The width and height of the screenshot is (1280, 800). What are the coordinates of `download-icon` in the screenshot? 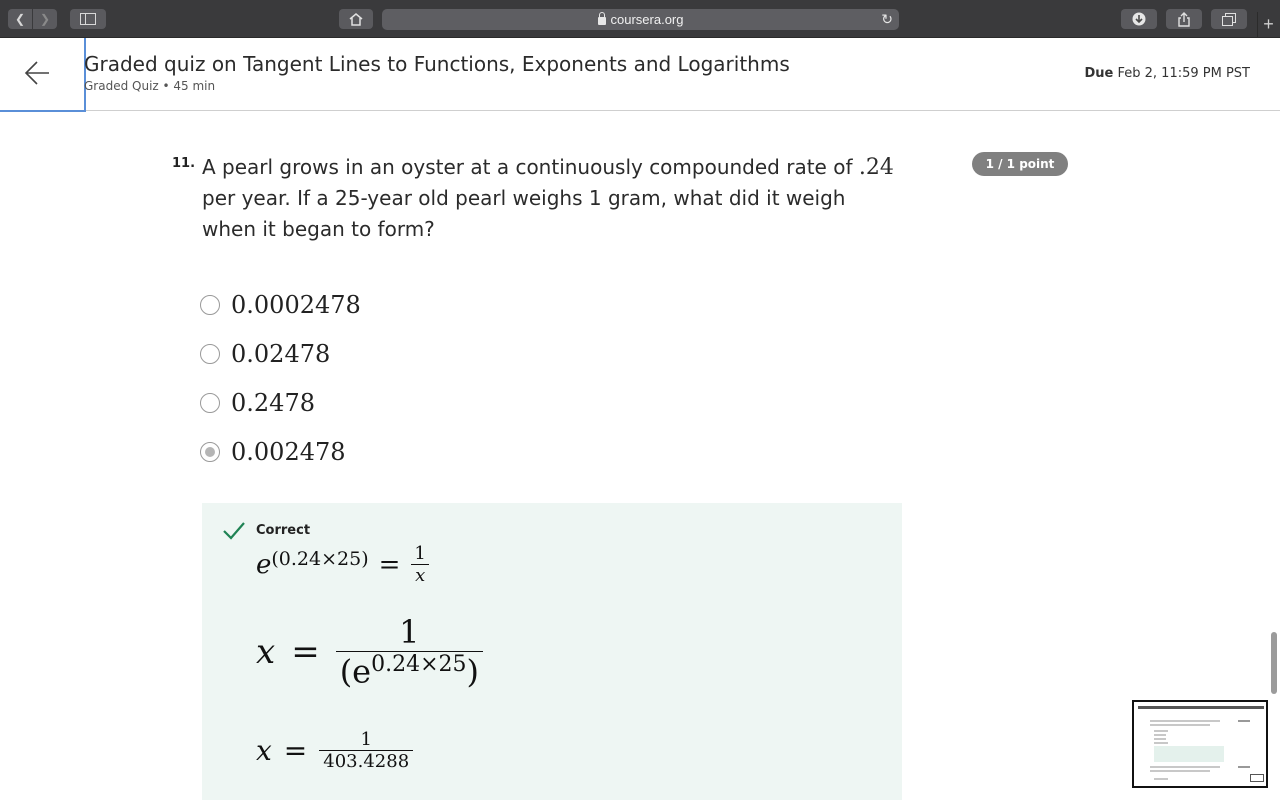 It's located at (1139, 19).